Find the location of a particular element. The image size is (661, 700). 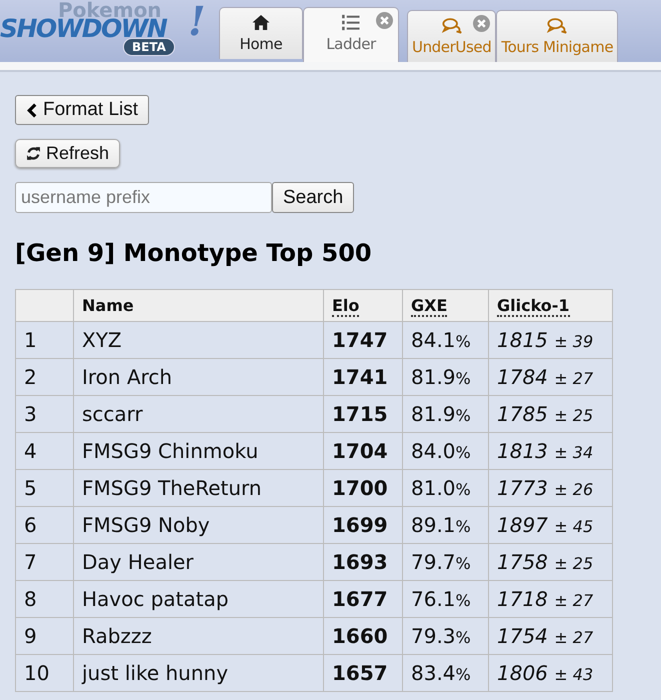

column-header: Name is located at coordinates (199, 306).